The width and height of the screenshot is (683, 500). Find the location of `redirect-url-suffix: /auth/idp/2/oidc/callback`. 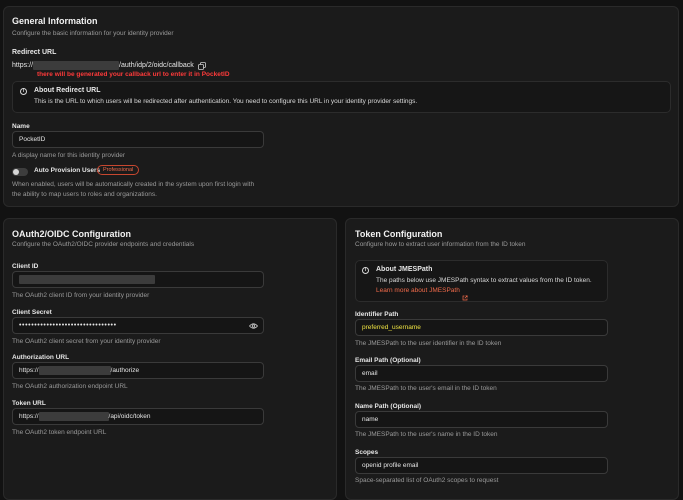

redirect-url-suffix: /auth/idp/2/oidc/callback is located at coordinates (156, 65).